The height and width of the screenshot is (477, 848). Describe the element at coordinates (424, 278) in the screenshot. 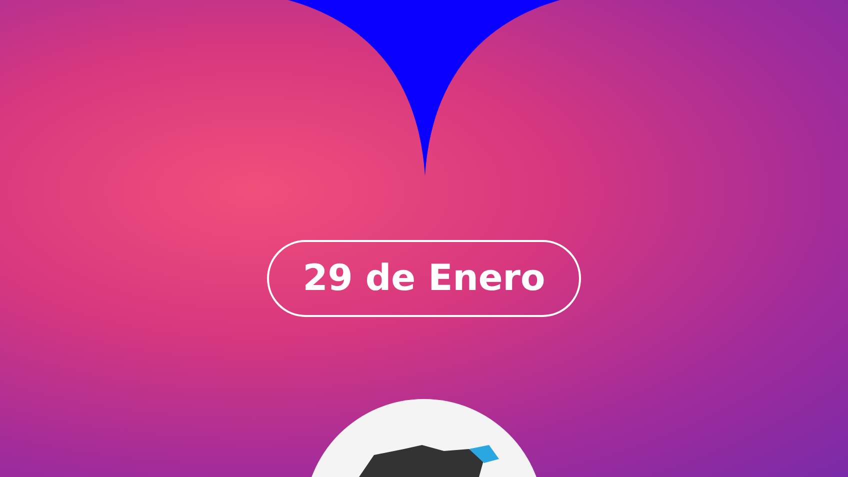

I see `date-badge: 29 de Enero` at that location.